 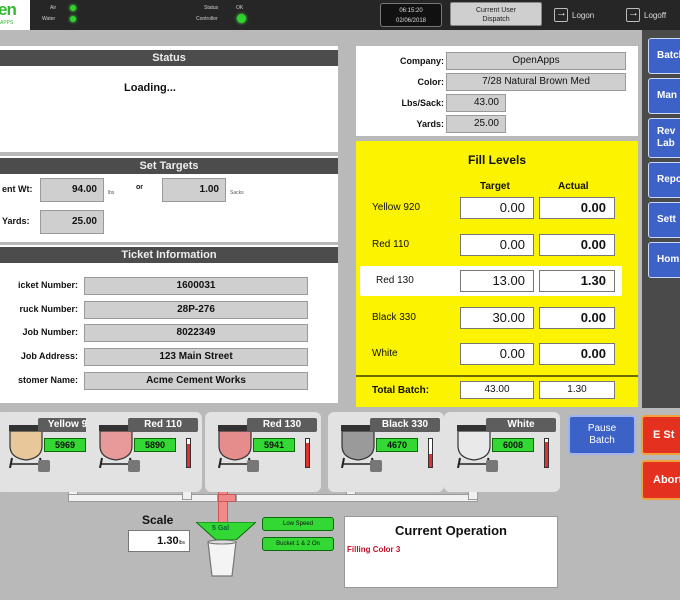 What do you see at coordinates (561, 14) in the screenshot?
I see `logon-icon` at bounding box center [561, 14].